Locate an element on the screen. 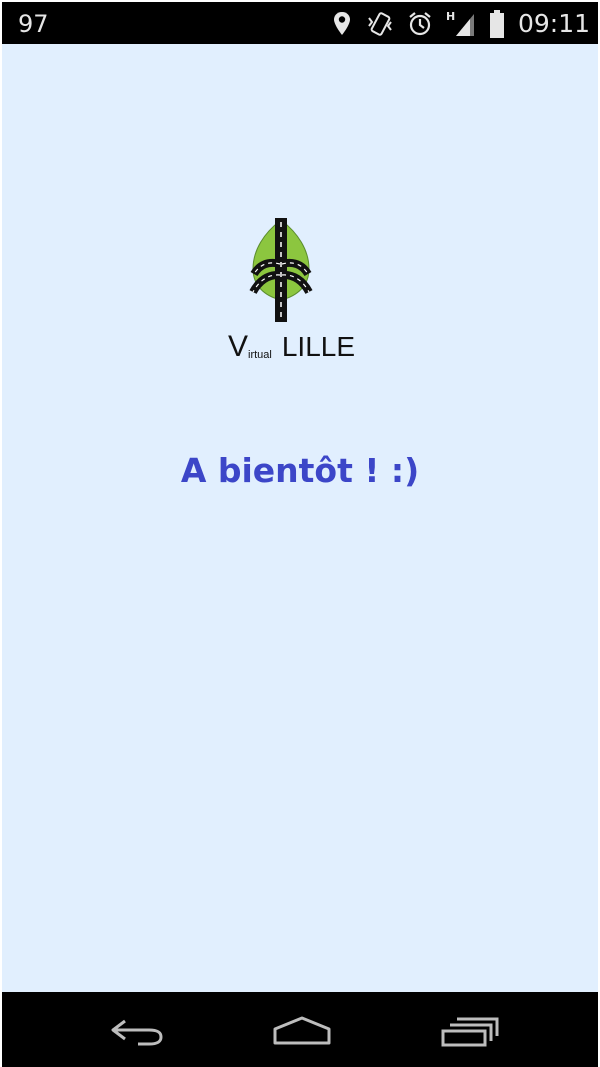 The height and width of the screenshot is (1067, 600). farewell-message: A bientôt ! :) is located at coordinates (300, 470).